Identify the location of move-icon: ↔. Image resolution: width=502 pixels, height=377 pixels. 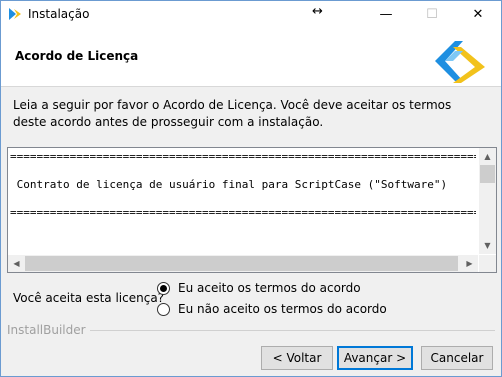
(317, 11).